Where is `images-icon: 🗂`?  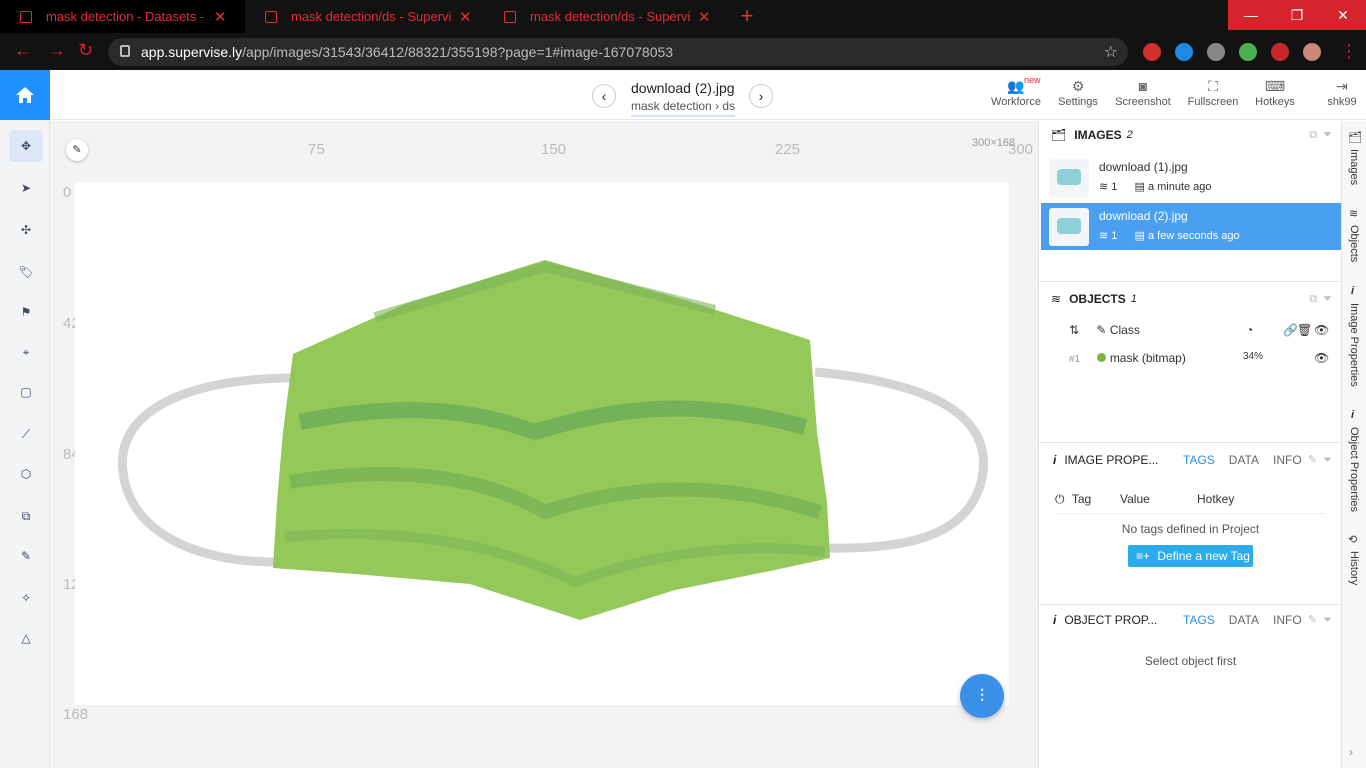 images-icon: 🗂 is located at coordinates (1059, 135).